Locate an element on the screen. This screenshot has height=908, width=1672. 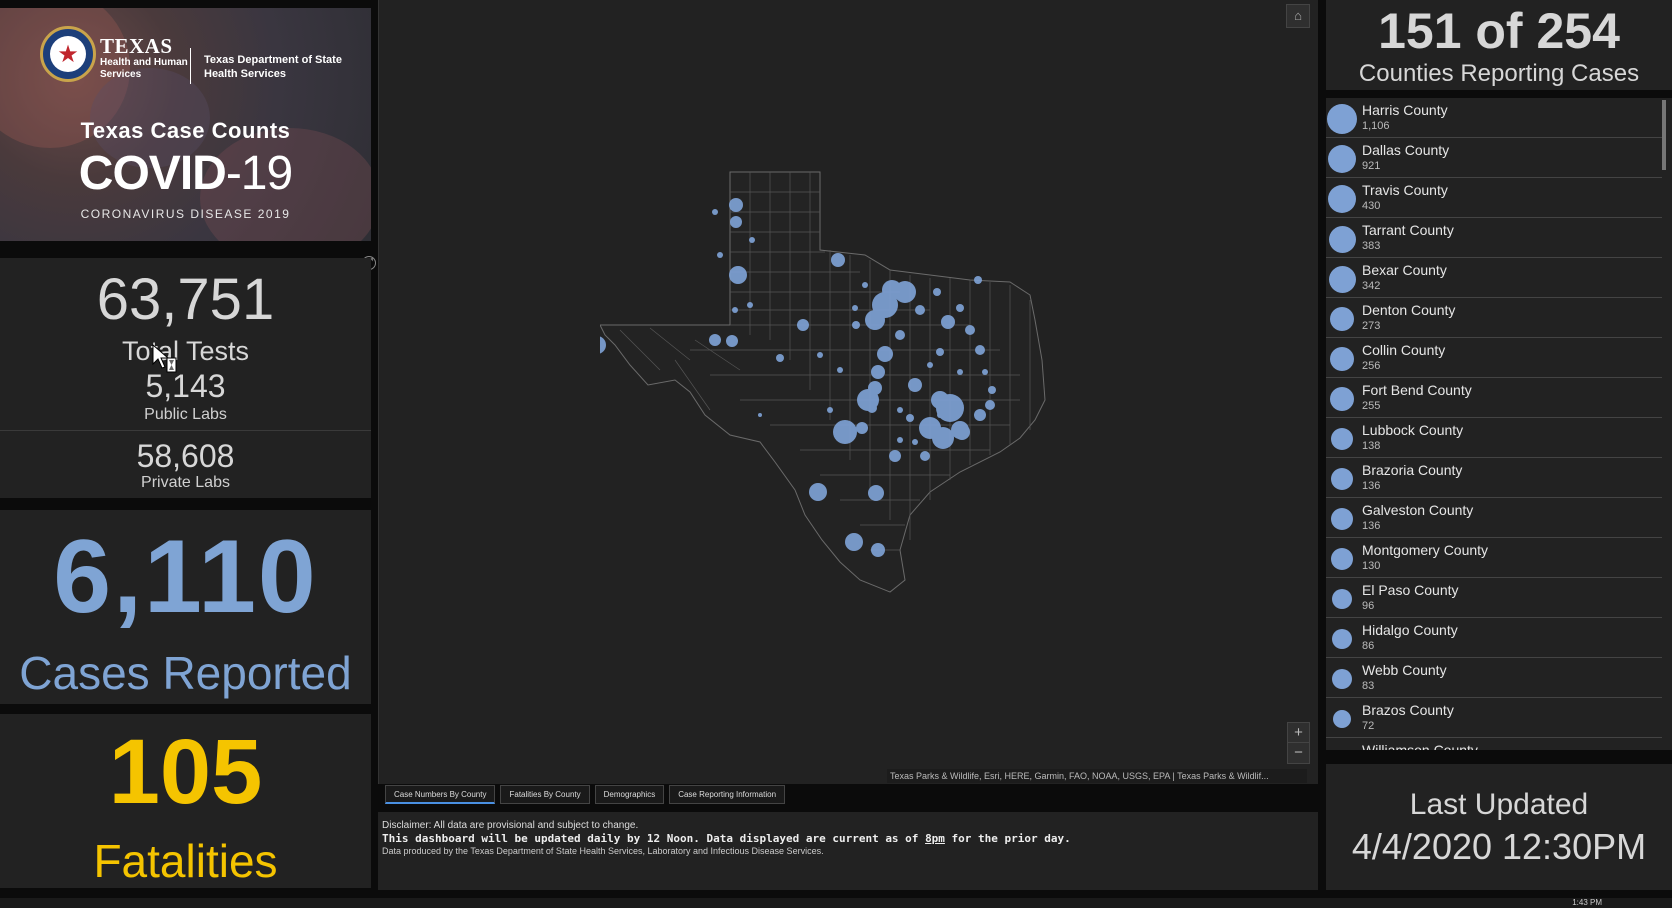
texas-map is located at coordinates (840, 385).